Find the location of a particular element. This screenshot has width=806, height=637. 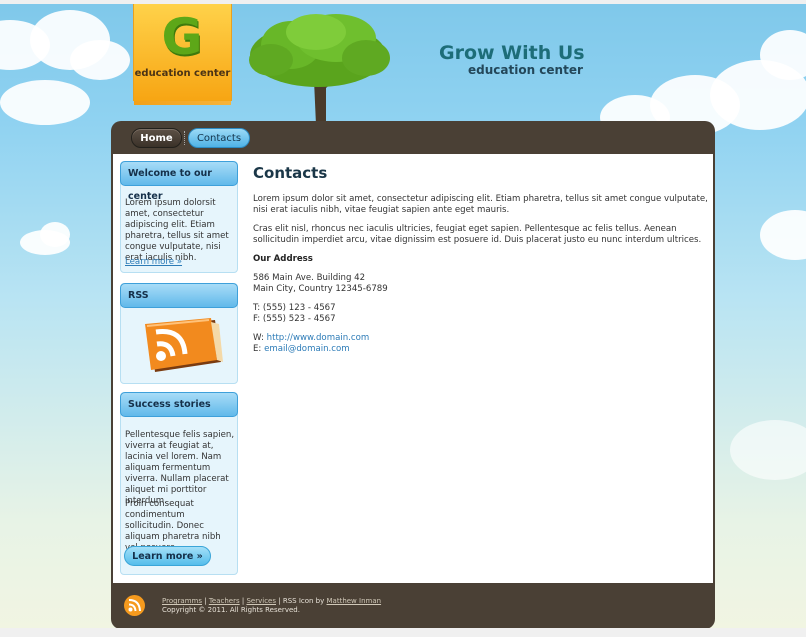

logo-letter: G is located at coordinates (182, 37).